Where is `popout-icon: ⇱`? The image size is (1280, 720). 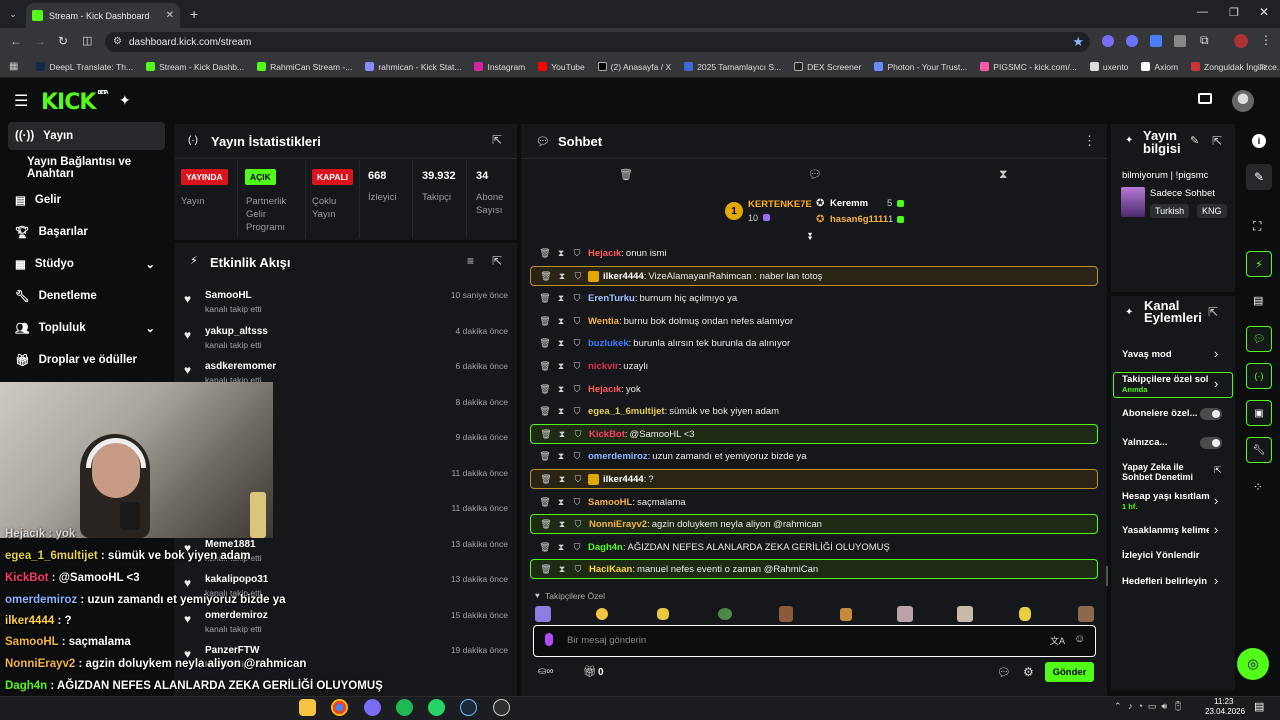
popout-icon: ⇱ is located at coordinates (1213, 312).